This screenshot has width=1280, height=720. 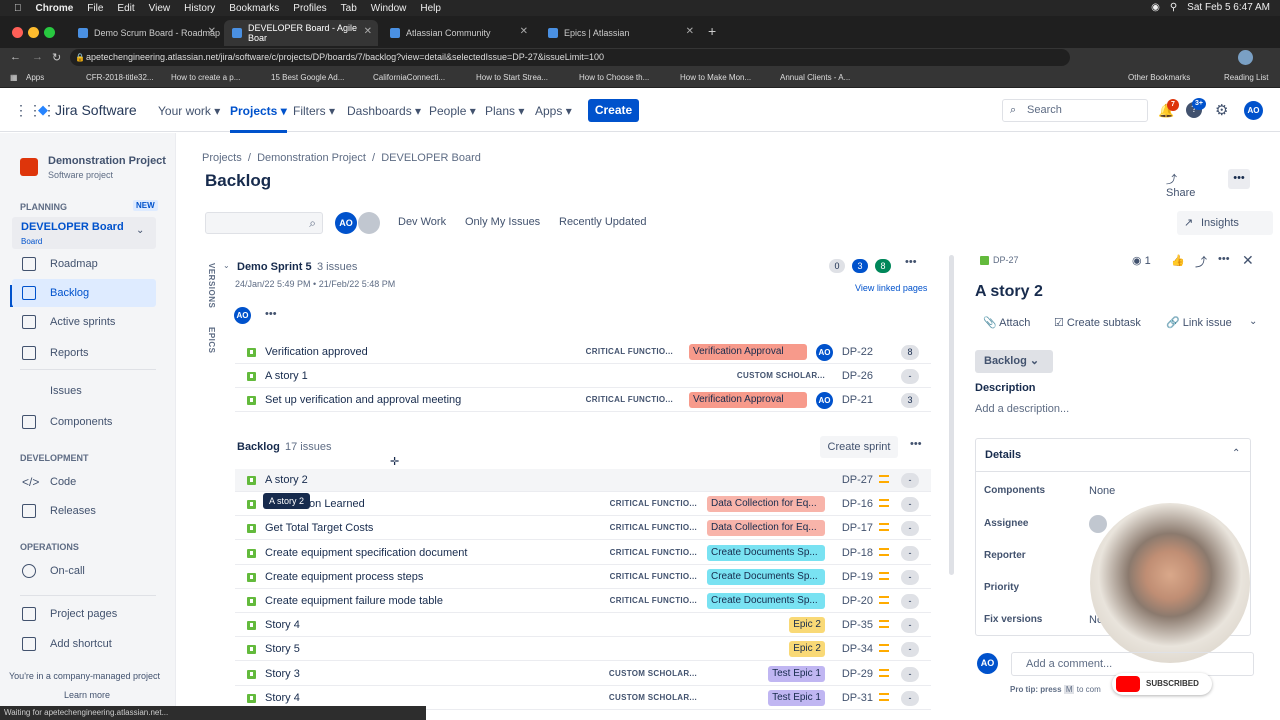 What do you see at coordinates (189, 111) in the screenshot?
I see `nav-your-work: Your work ▾` at bounding box center [189, 111].